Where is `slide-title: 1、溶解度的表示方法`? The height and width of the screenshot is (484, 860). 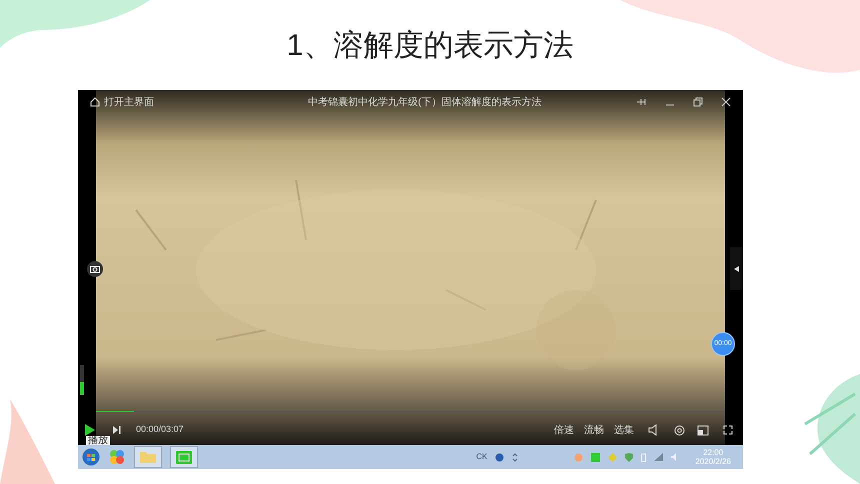 slide-title: 1、溶解度的表示方法 is located at coordinates (430, 46).